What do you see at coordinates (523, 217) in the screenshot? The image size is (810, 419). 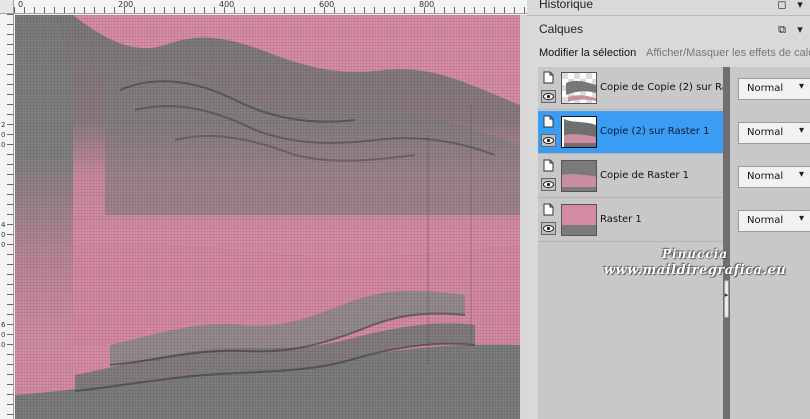 I see `canvas-scrollbar` at bounding box center [523, 217].